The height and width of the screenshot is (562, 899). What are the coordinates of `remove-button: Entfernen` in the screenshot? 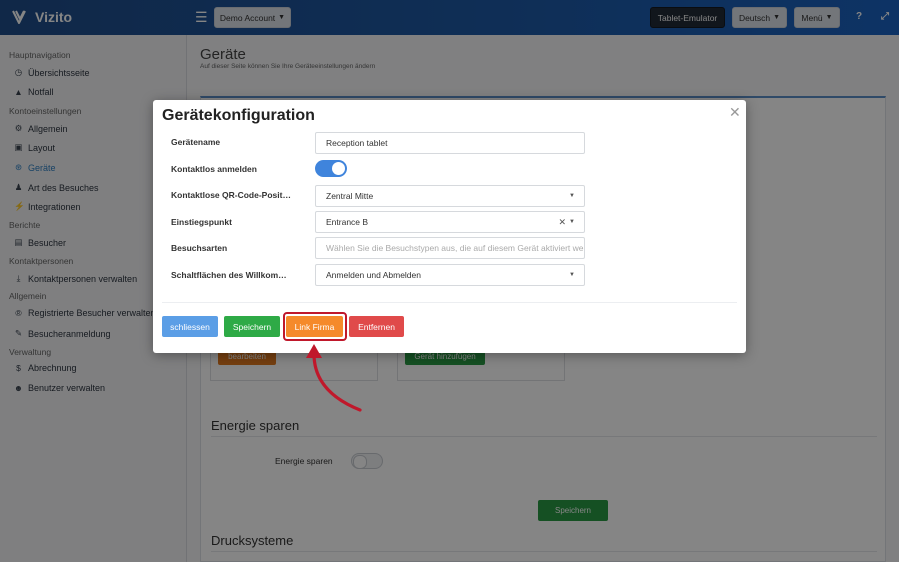 It's located at (376, 326).